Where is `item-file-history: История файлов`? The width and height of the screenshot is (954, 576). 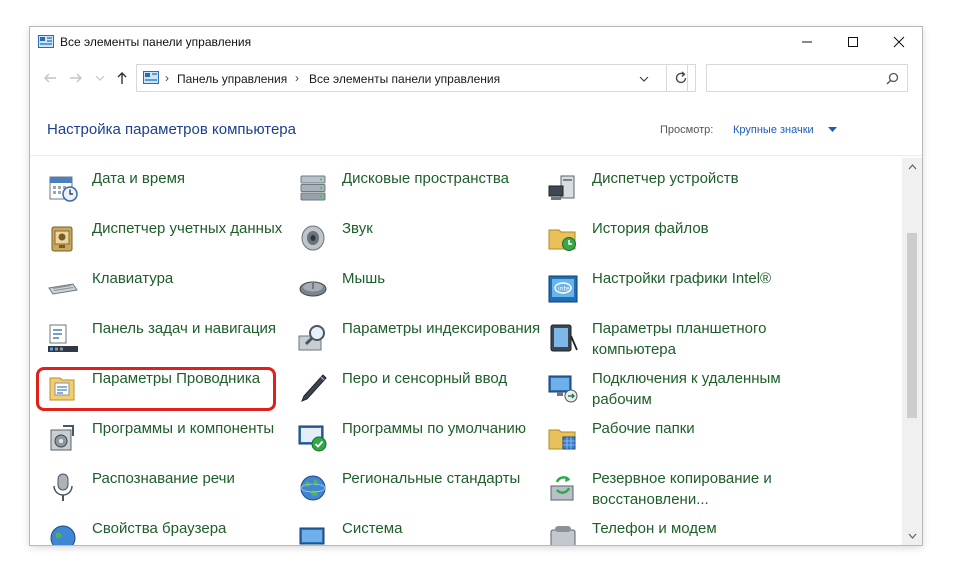 item-file-history: История файлов is located at coordinates (667, 238).